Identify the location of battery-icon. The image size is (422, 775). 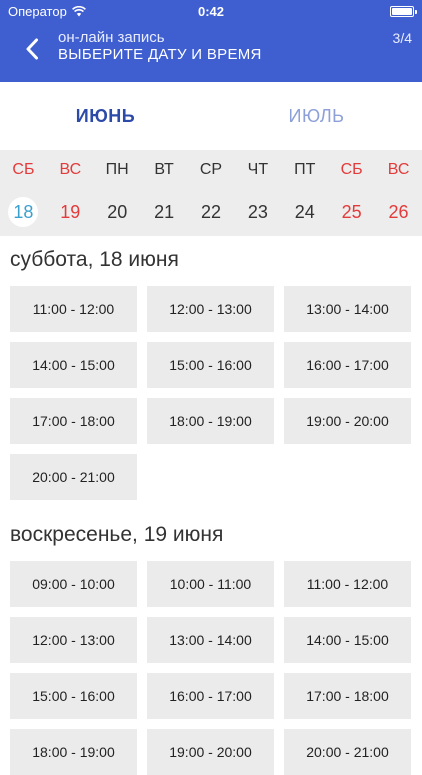
(403, 11).